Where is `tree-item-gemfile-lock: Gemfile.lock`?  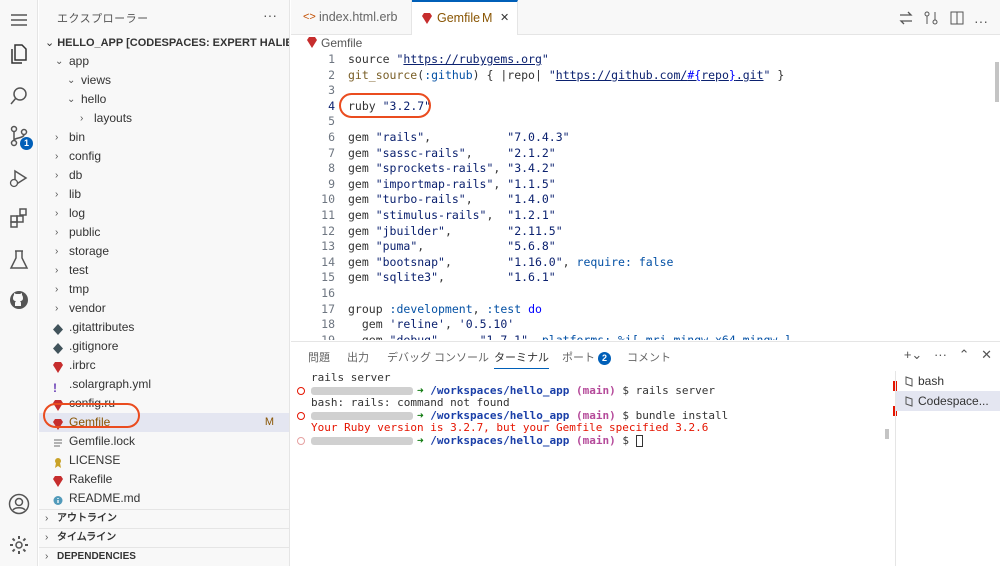 tree-item-gemfile-lock: Gemfile.lock is located at coordinates (164, 441).